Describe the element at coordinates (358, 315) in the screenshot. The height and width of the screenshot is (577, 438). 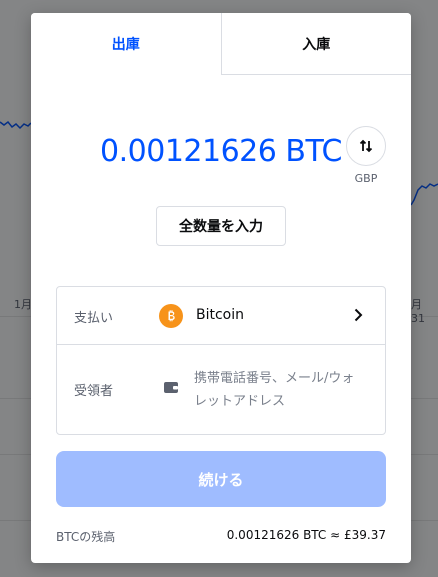
I see `chevron-right-icon` at that location.